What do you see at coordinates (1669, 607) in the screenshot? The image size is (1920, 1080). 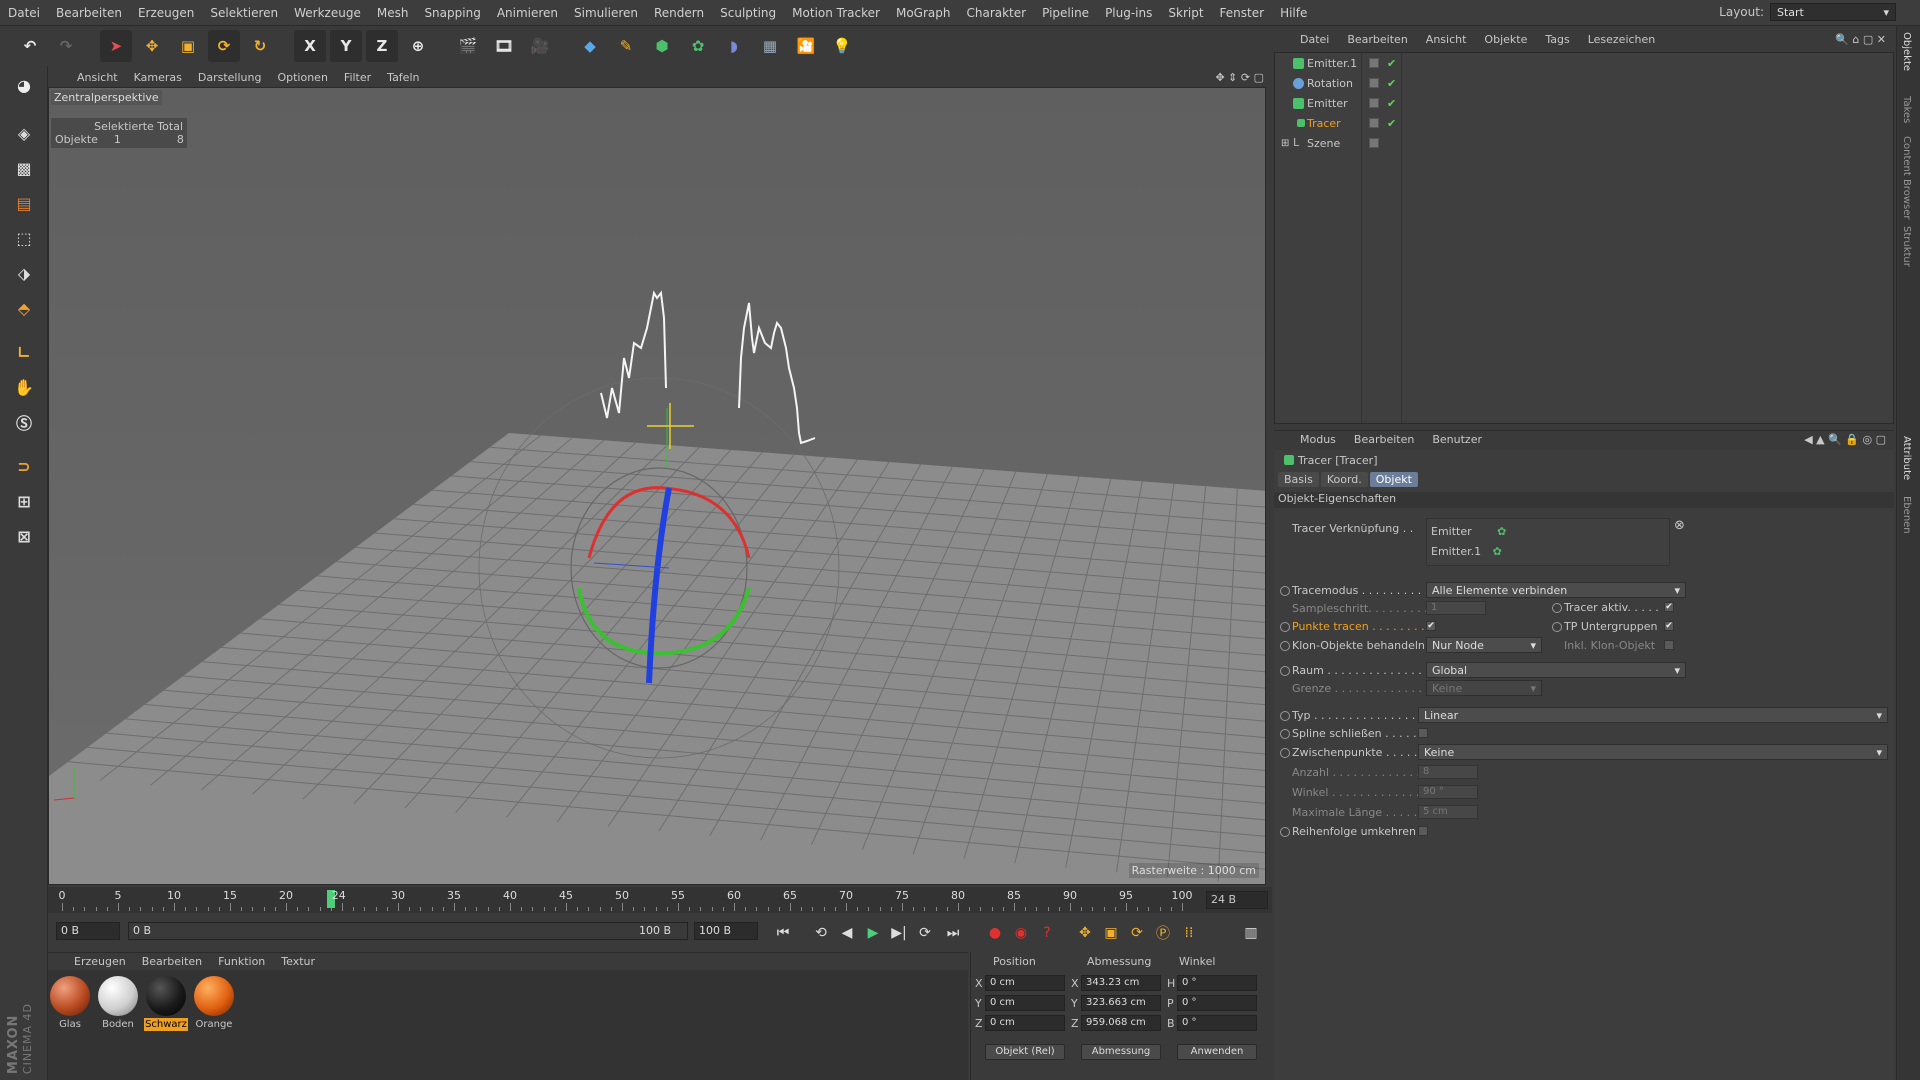 I see `tracer-active-checkbox: ✔` at bounding box center [1669, 607].